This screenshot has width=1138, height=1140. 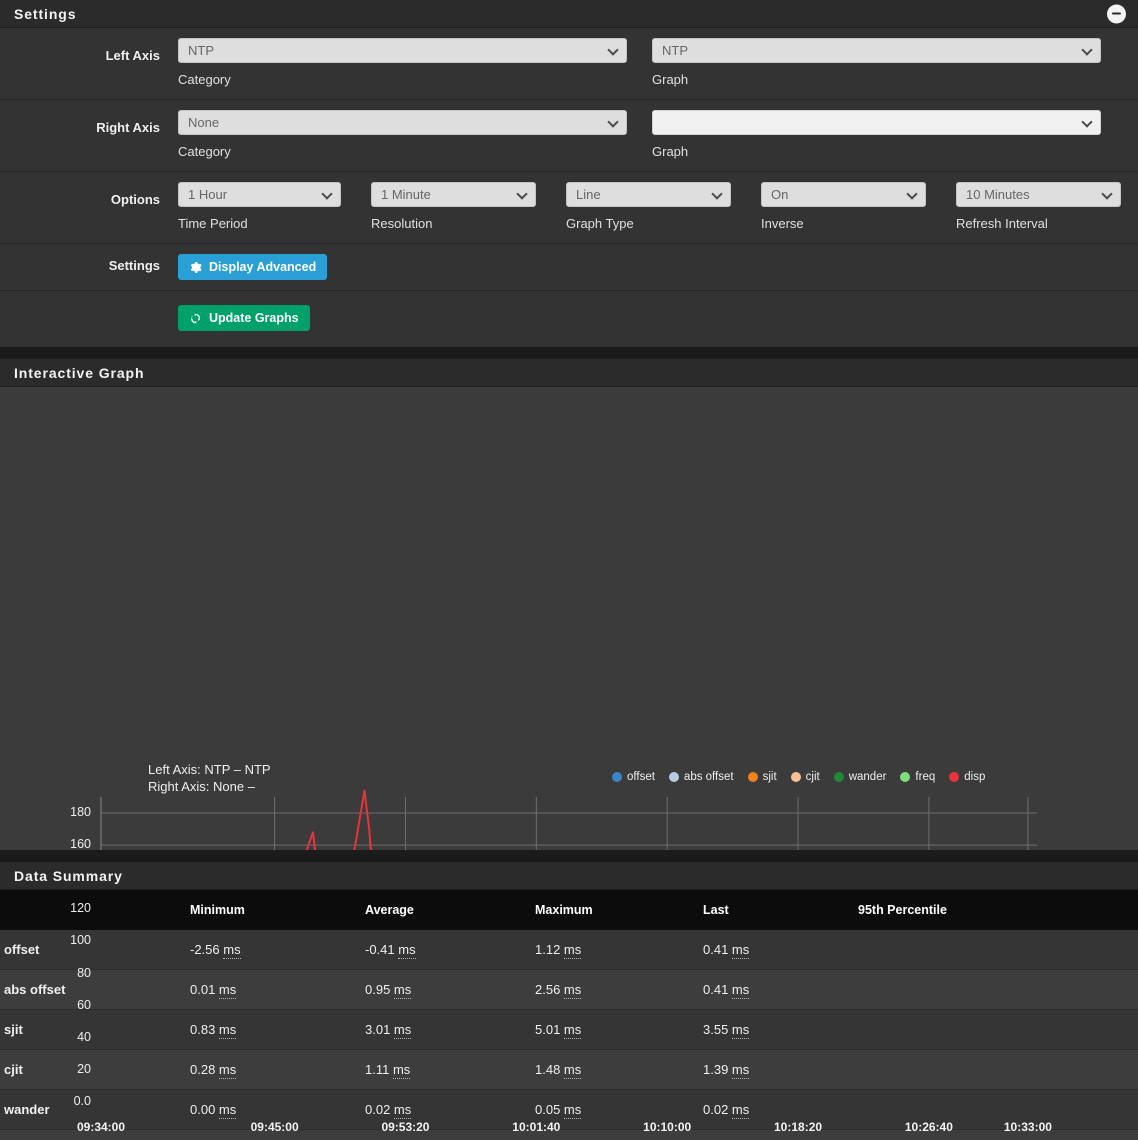 What do you see at coordinates (782, 223) in the screenshot?
I see `inverse-caption: Inverse` at bounding box center [782, 223].